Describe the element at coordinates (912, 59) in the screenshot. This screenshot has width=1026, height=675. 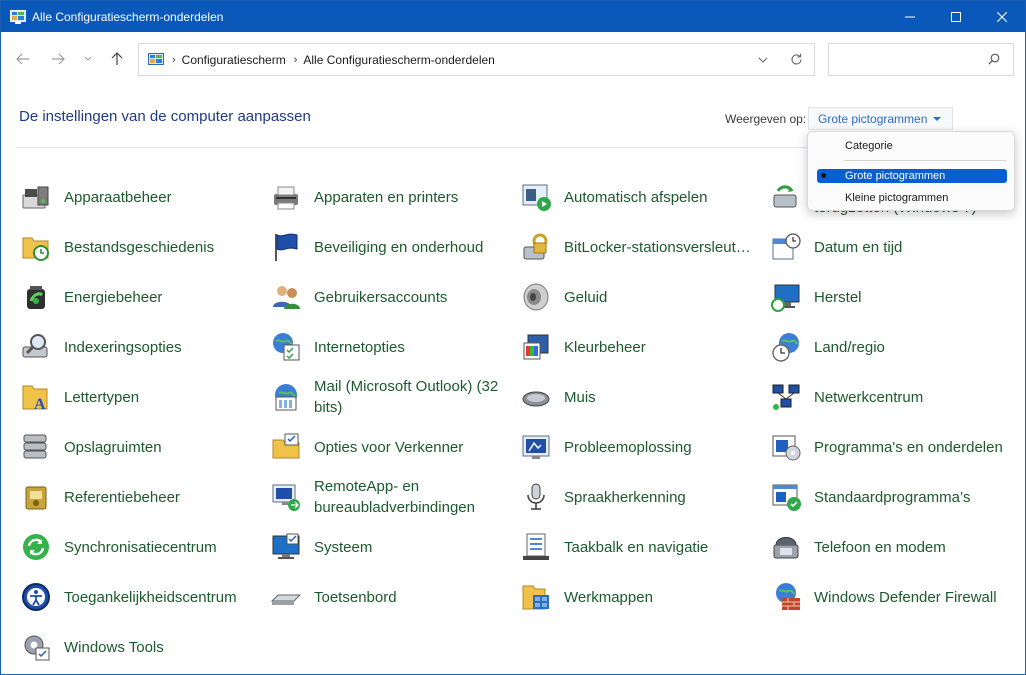
I see `search-input` at that location.